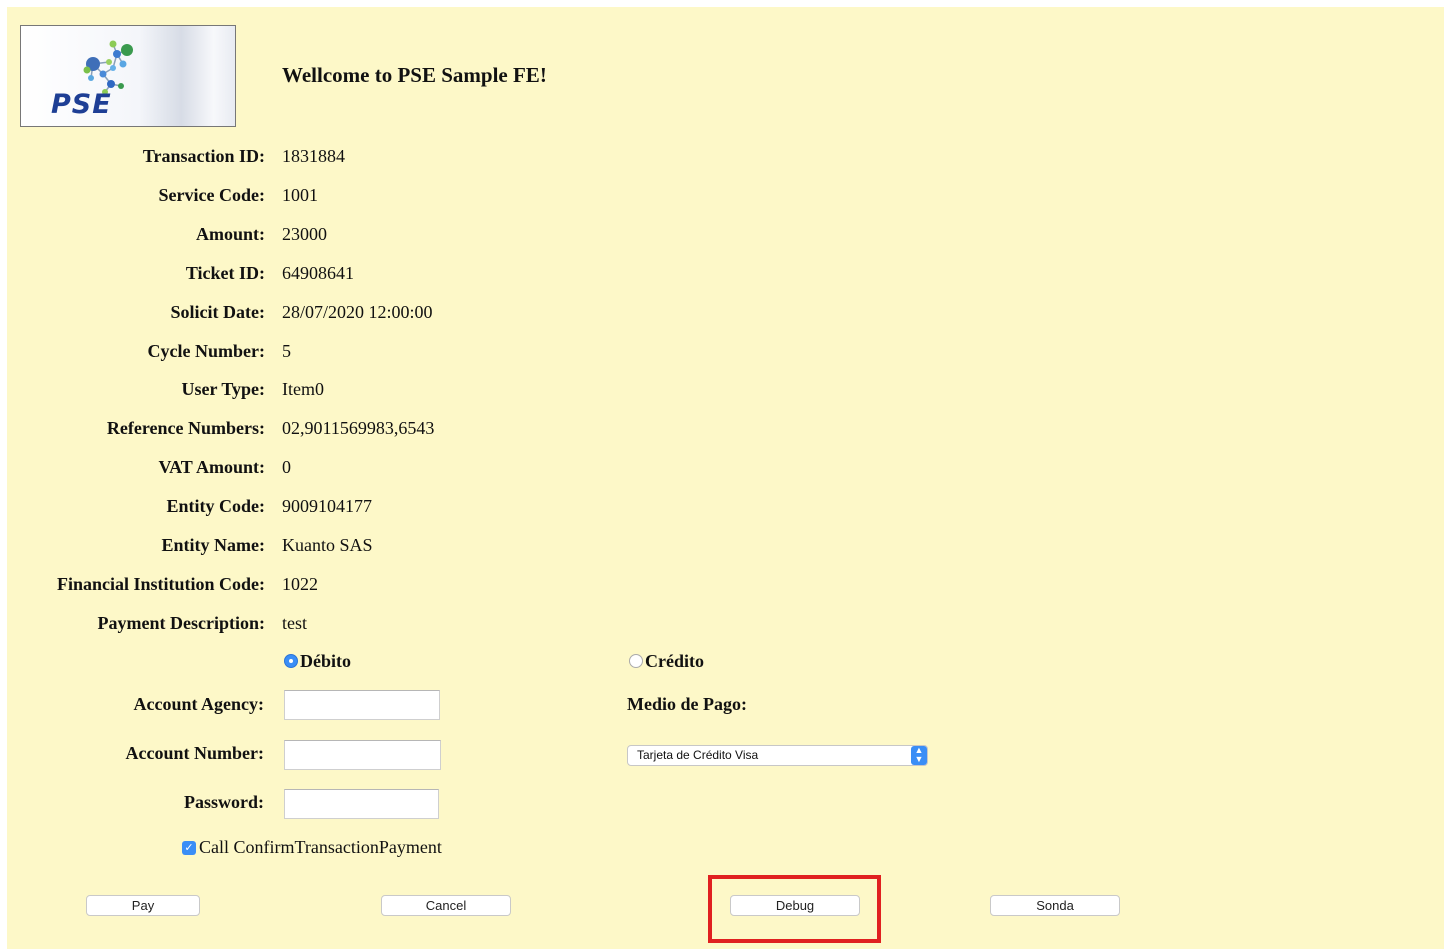 This screenshot has height=949, width=1450. What do you see at coordinates (203, 156) in the screenshot?
I see `detail-label: Transaction ID:` at bounding box center [203, 156].